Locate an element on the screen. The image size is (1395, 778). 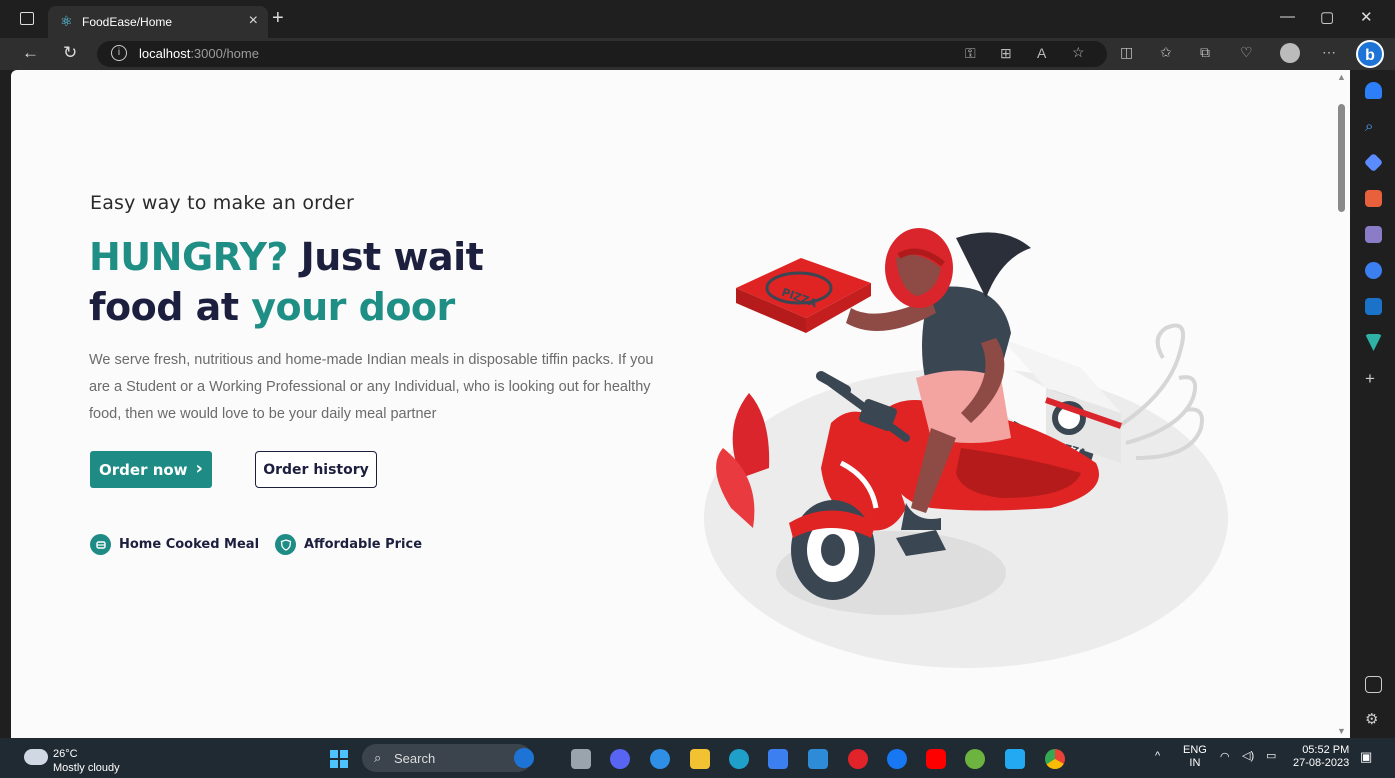
file-explorer-icon is located at coordinates (700, 759).